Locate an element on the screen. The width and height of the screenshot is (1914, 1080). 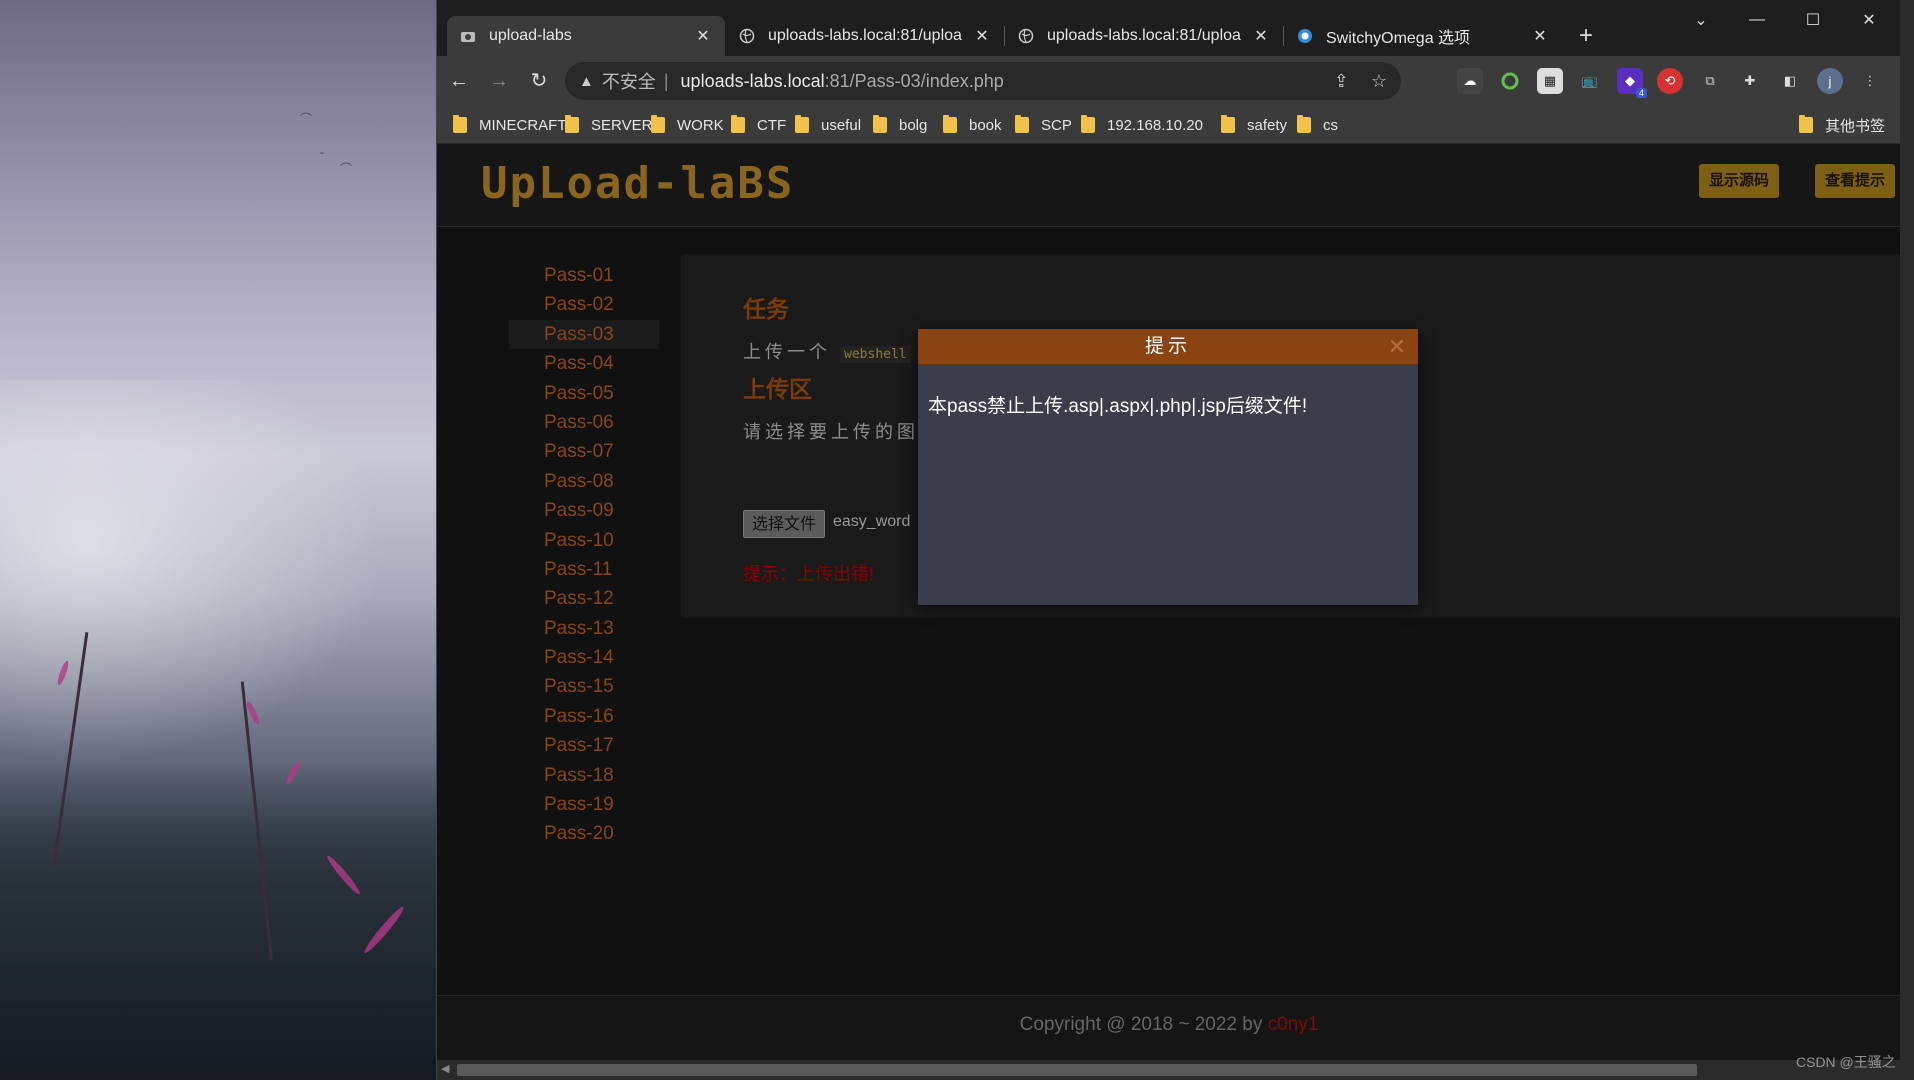
sidebar-item-pass-06: Pass-06 is located at coordinates (584, 422).